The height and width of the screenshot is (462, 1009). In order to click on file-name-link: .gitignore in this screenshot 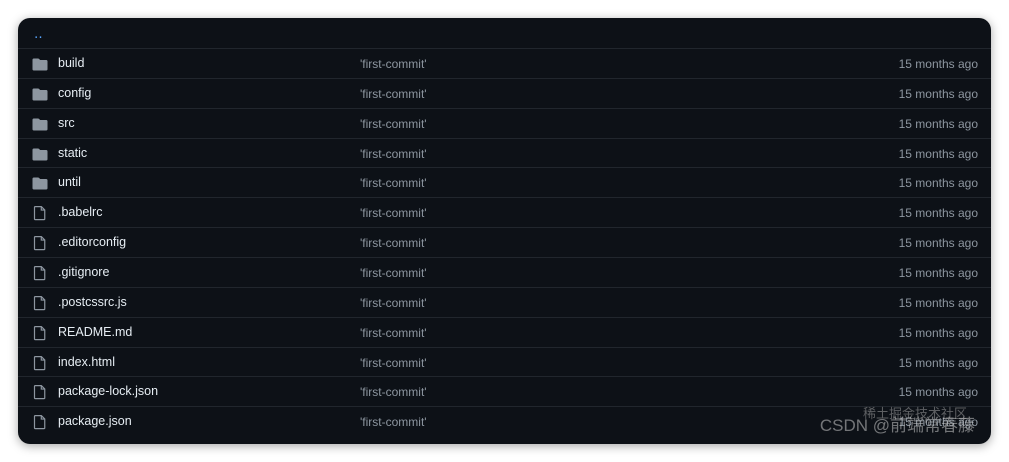, I will do `click(83, 272)`.